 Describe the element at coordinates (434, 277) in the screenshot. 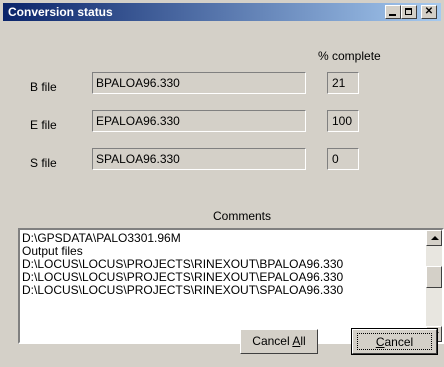

I see `scroll-thumb` at that location.